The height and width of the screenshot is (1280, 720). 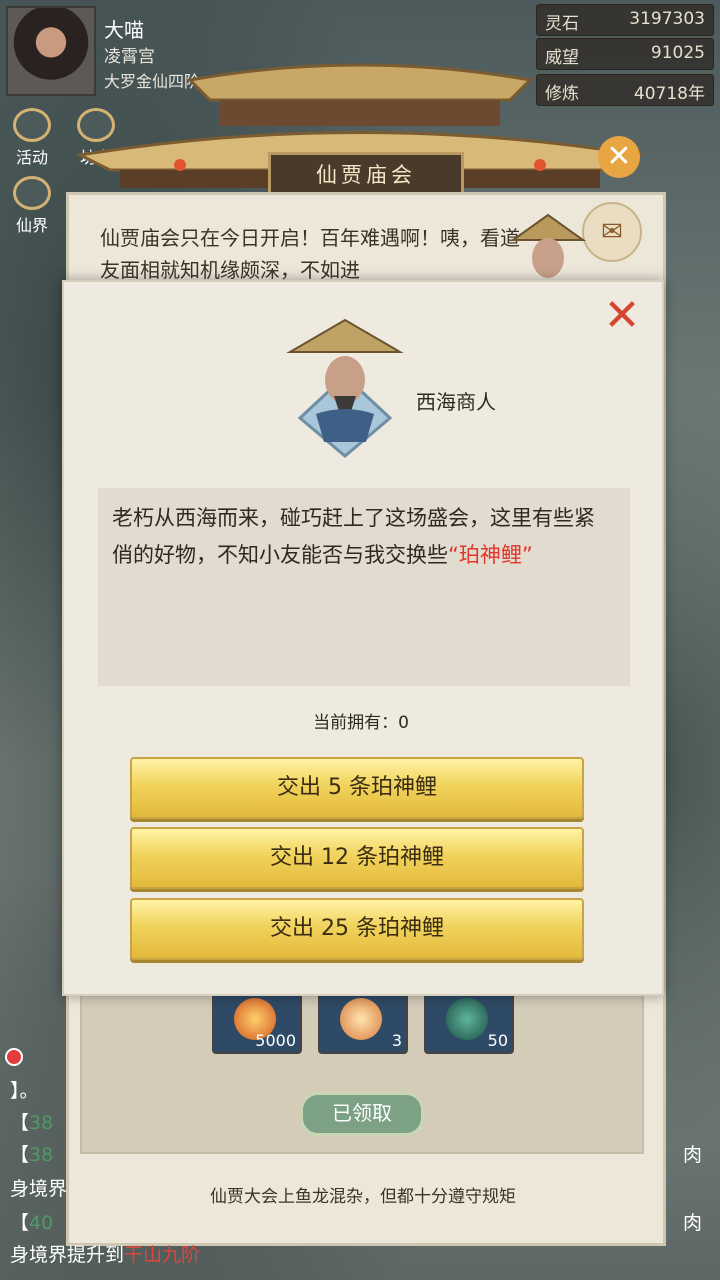 I want to click on notification-dot, so click(x=14, y=1057).